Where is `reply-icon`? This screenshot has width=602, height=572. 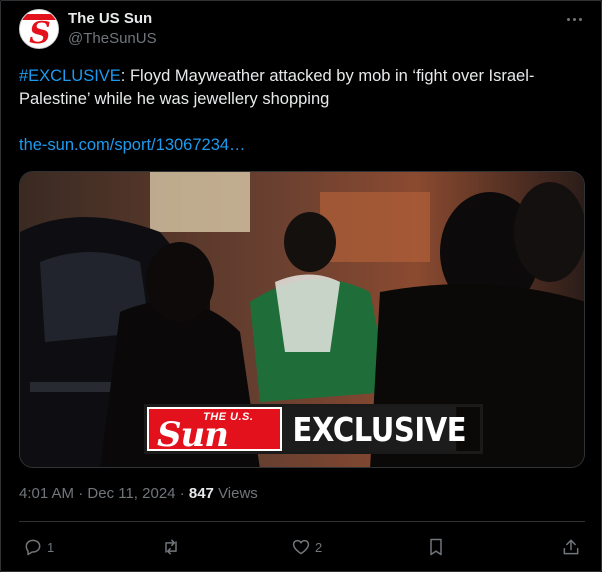
reply-icon is located at coordinates (33, 547).